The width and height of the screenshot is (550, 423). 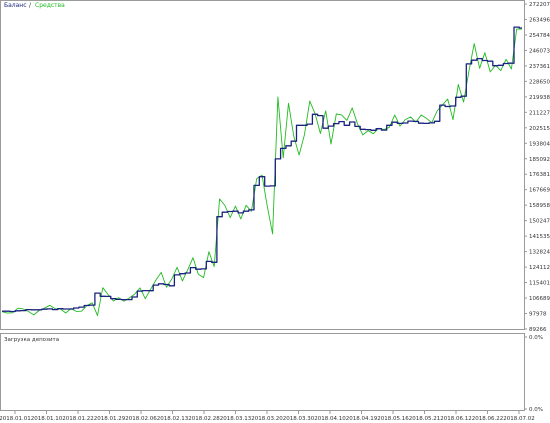 What do you see at coordinates (236, 419) in the screenshot?
I see `x-tick-label: 2018.03.13` at bounding box center [236, 419].